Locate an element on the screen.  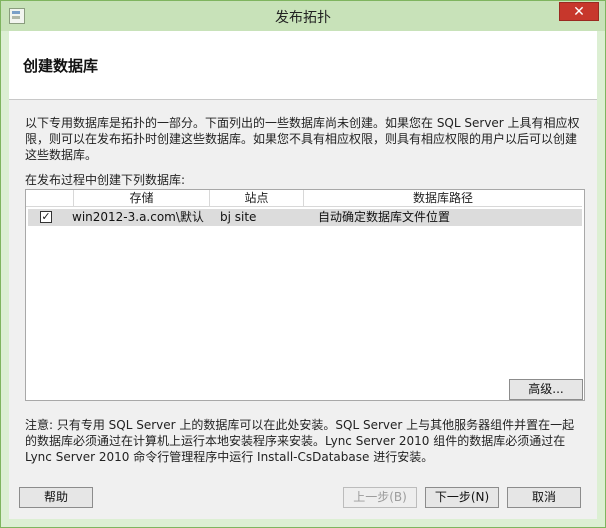
row-checkbox: ✓ is located at coordinates (46, 217).